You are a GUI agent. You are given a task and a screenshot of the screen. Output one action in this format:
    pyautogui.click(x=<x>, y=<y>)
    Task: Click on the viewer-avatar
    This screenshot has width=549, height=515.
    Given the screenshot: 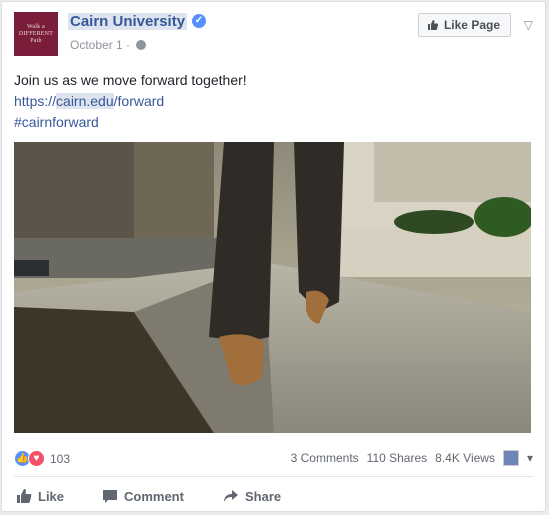 What is the action you would take?
    pyautogui.click(x=510, y=458)
    